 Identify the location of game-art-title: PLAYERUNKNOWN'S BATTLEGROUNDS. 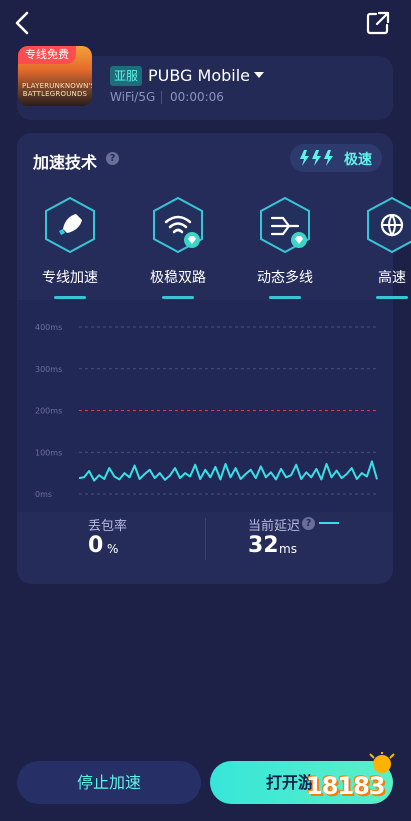
(57, 90).